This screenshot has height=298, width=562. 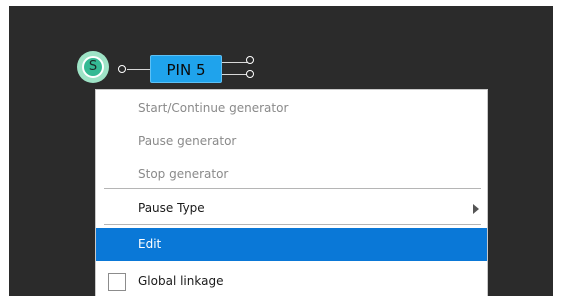 What do you see at coordinates (291, 244) in the screenshot?
I see `menu-item-edit: Edit` at bounding box center [291, 244].